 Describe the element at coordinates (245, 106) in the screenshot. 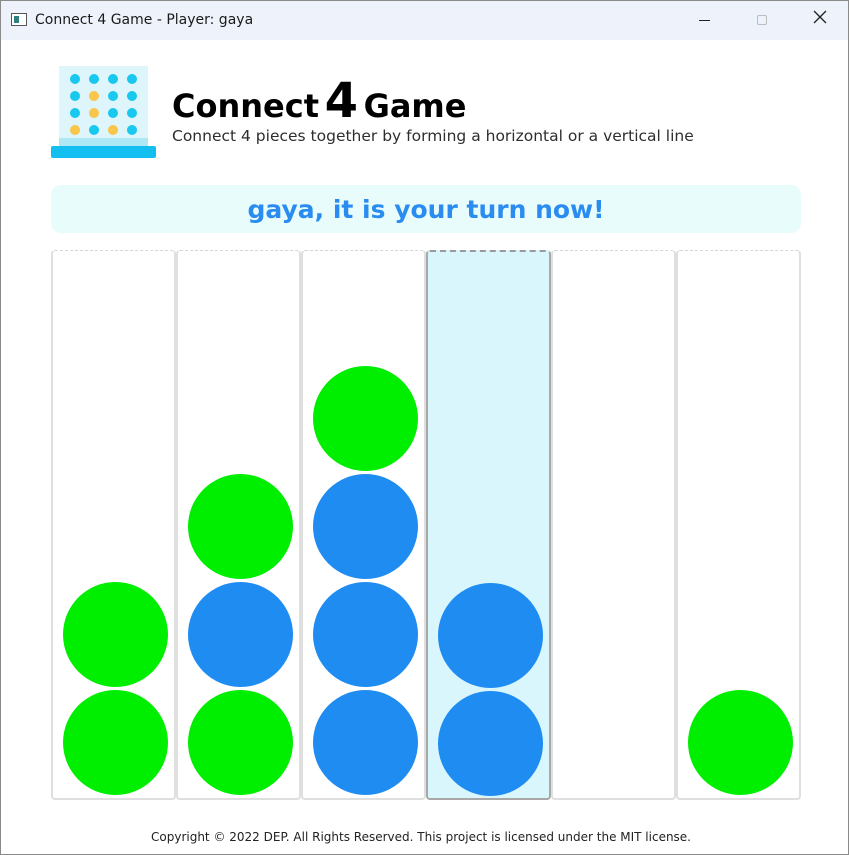

I see `title-word-connect: Connect` at that location.